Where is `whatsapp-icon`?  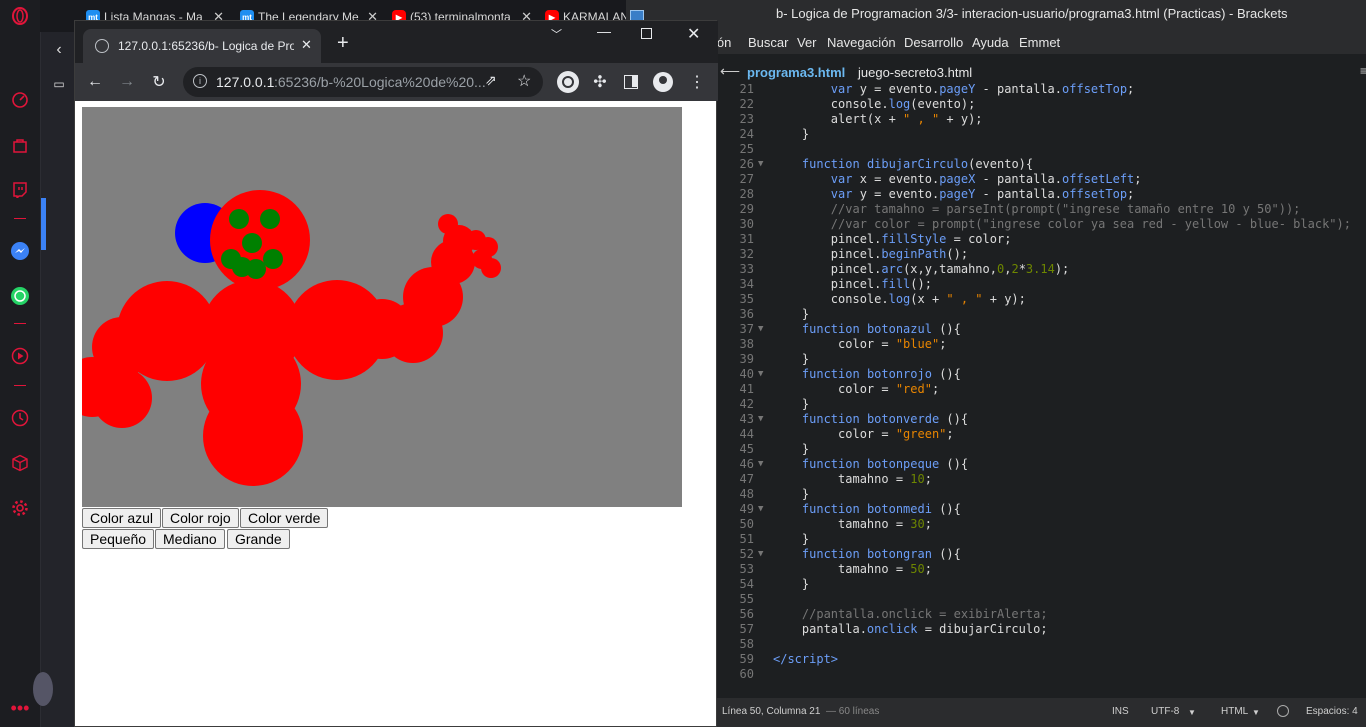
whatsapp-icon is located at coordinates (20, 296).